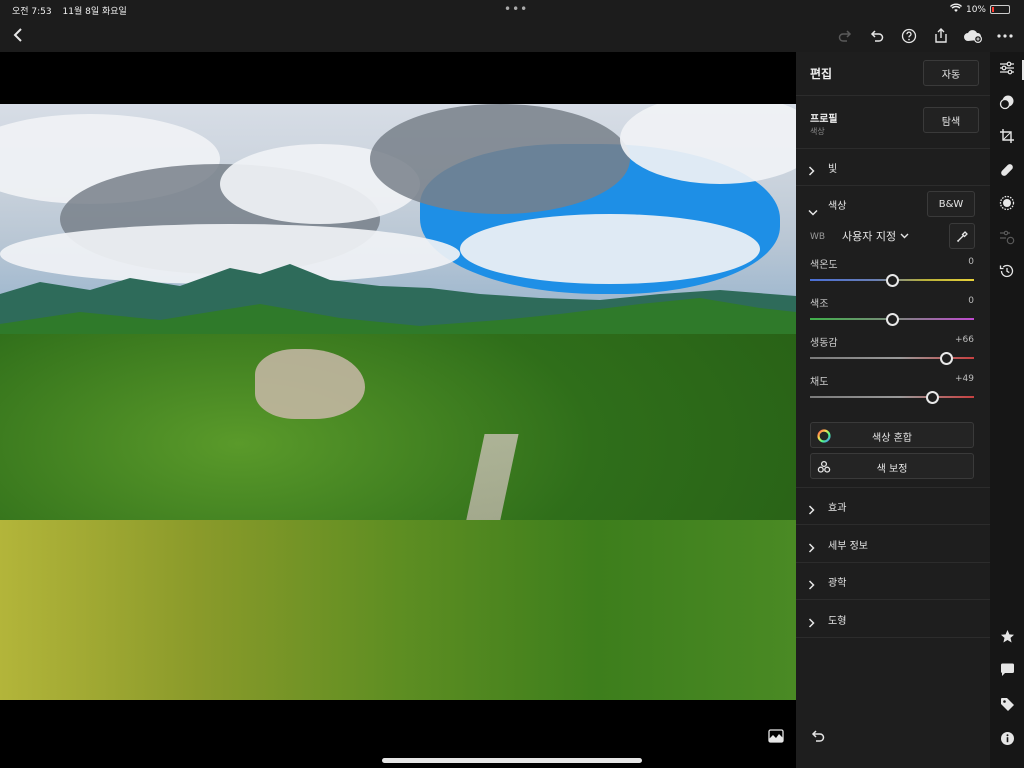 The image size is (1024, 768). What do you see at coordinates (955, 9) in the screenshot?
I see `wifi-icon` at bounding box center [955, 9].